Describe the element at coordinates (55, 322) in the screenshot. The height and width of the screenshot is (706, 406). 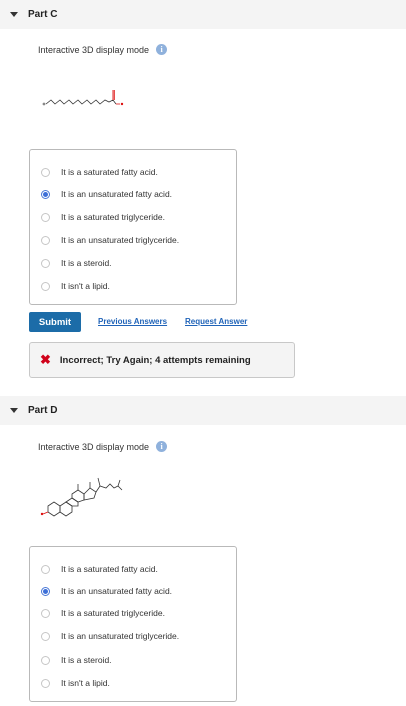
I see `submit-button: Submit` at that location.